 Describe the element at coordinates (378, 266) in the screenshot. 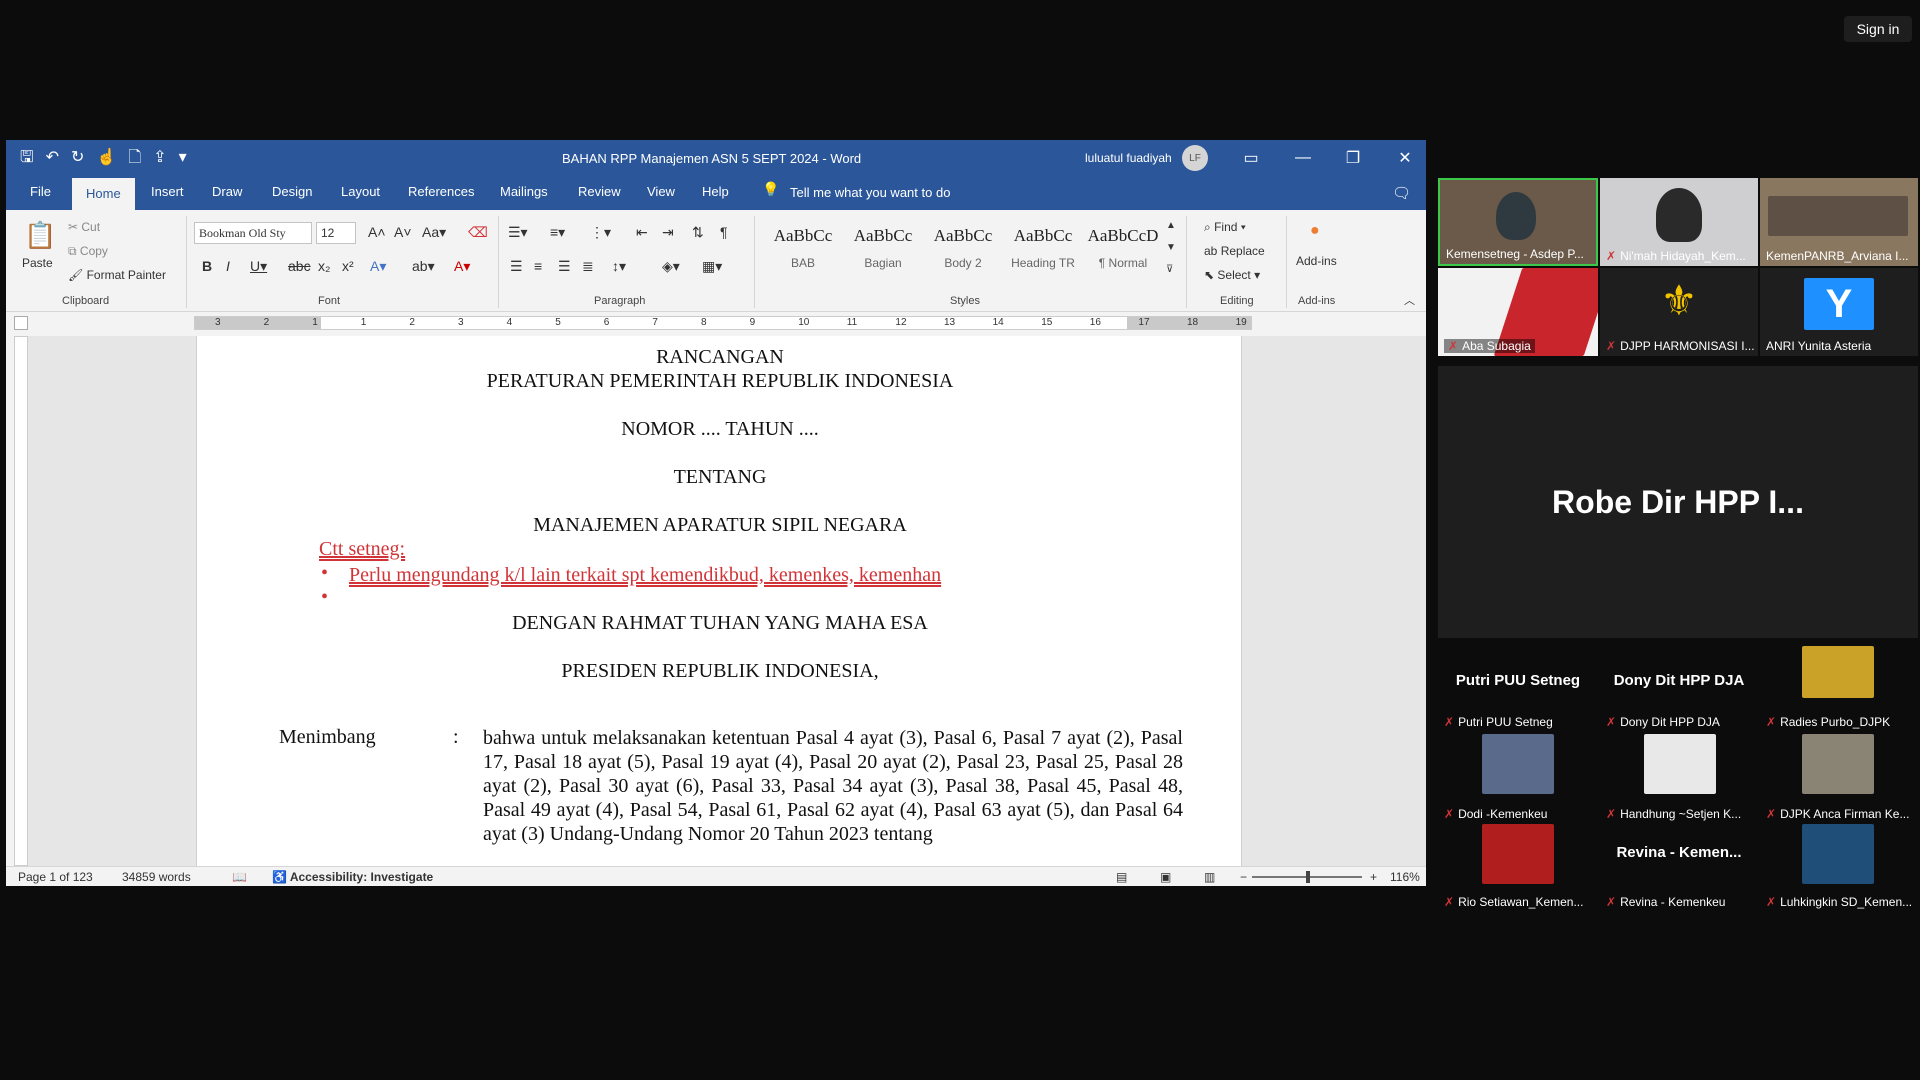

I see `text-effects-icon: A▾` at that location.